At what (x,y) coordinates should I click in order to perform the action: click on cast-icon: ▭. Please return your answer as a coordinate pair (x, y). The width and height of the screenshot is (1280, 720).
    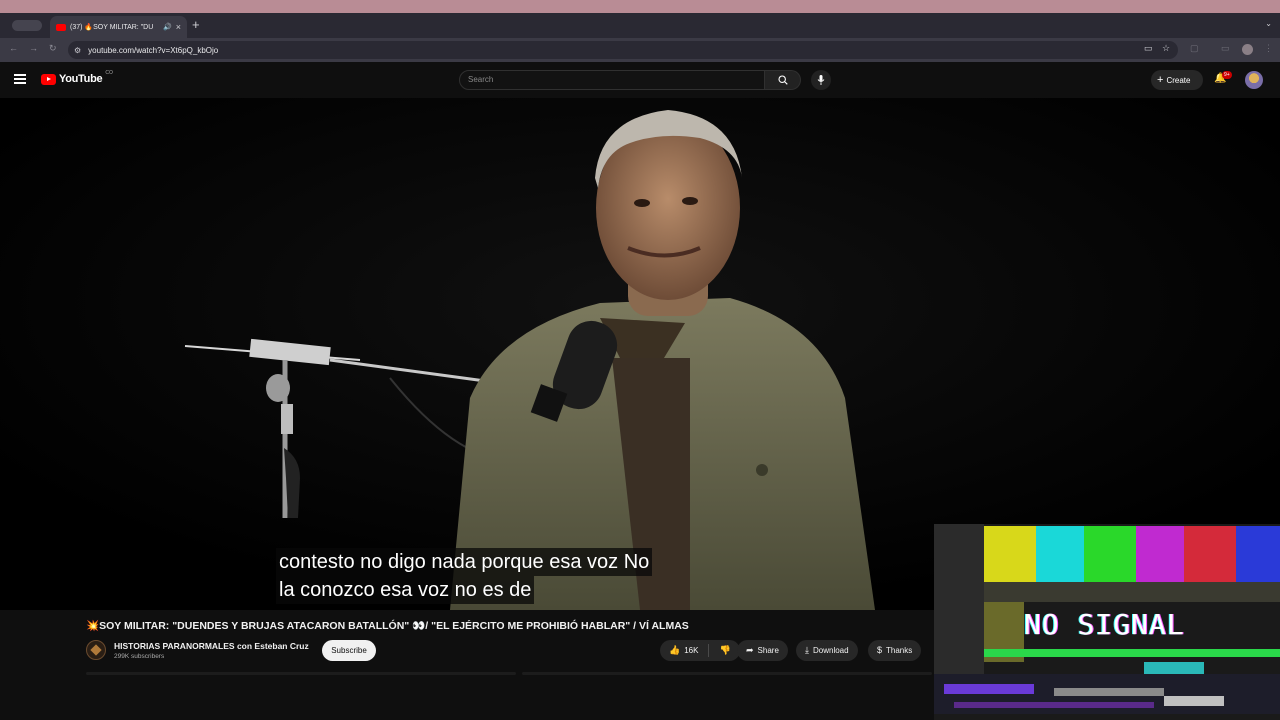
    Looking at the image, I should click on (1148, 48).